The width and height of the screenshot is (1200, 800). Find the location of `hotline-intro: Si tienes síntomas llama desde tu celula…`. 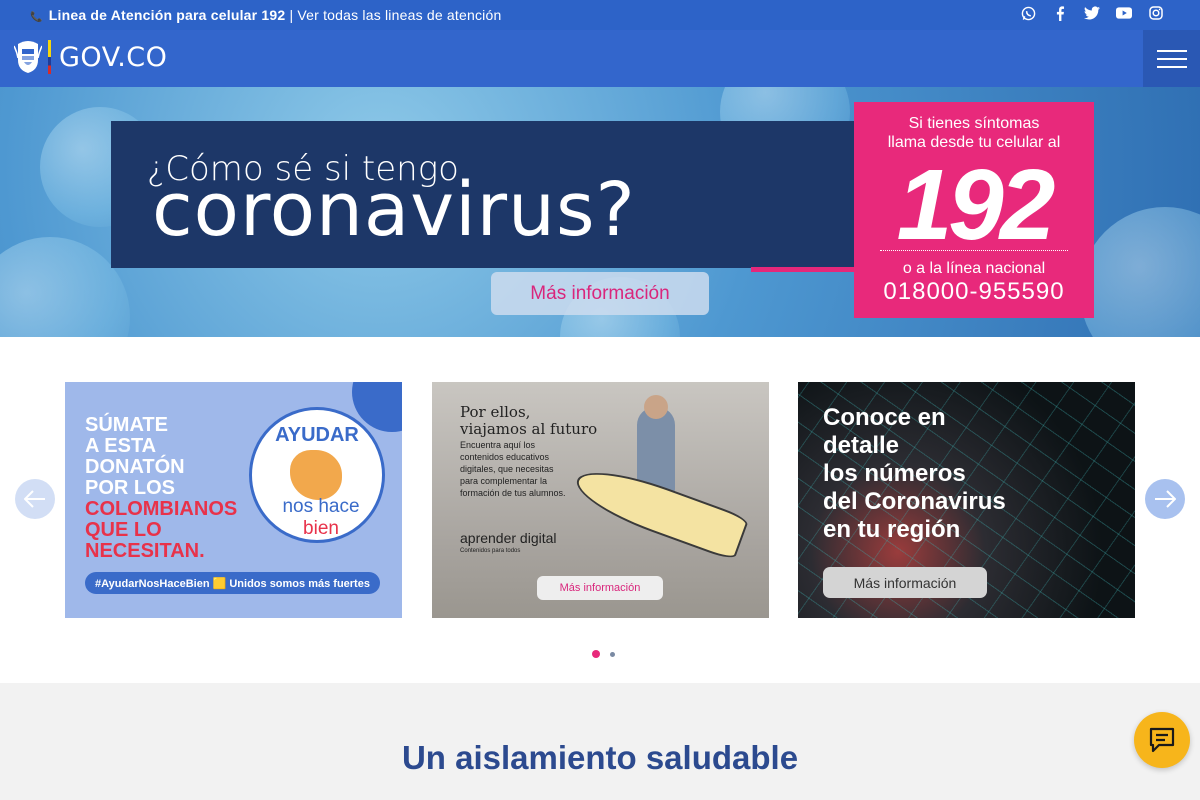

hotline-intro: Si tienes síntomas llama desde tu celula… is located at coordinates (974, 133).